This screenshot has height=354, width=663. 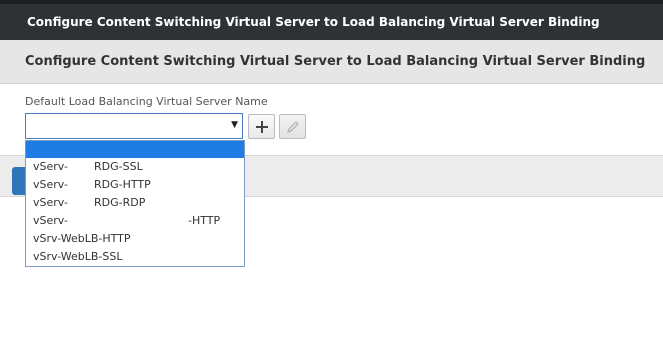 I want to click on plus-icon, so click(x=262, y=127).